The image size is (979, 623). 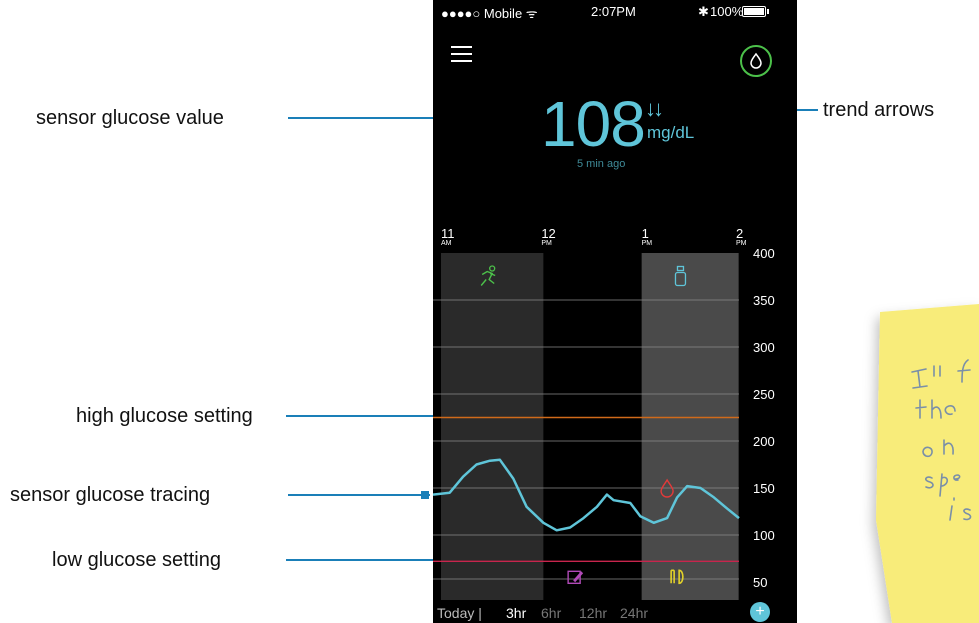 What do you see at coordinates (739, 233) in the screenshot?
I see `time-tick-hour: 2` at bounding box center [739, 233].